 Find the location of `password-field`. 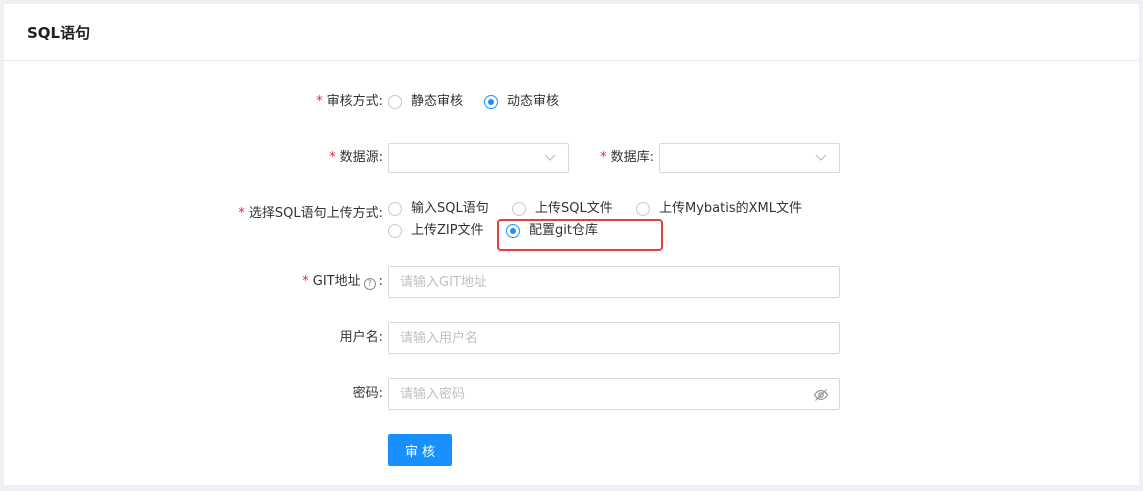

password-field is located at coordinates (614, 394).